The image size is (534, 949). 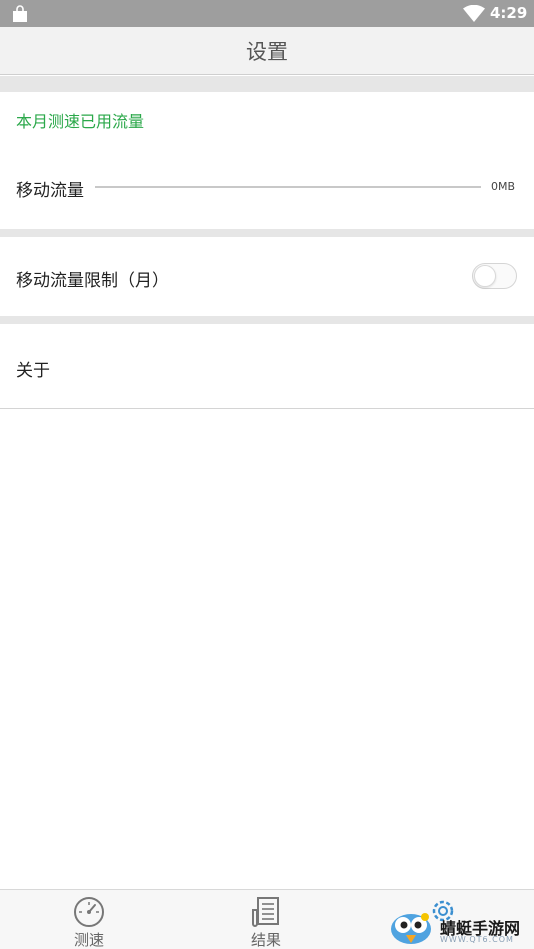 I want to click on about-row: 关于, so click(x=267, y=366).